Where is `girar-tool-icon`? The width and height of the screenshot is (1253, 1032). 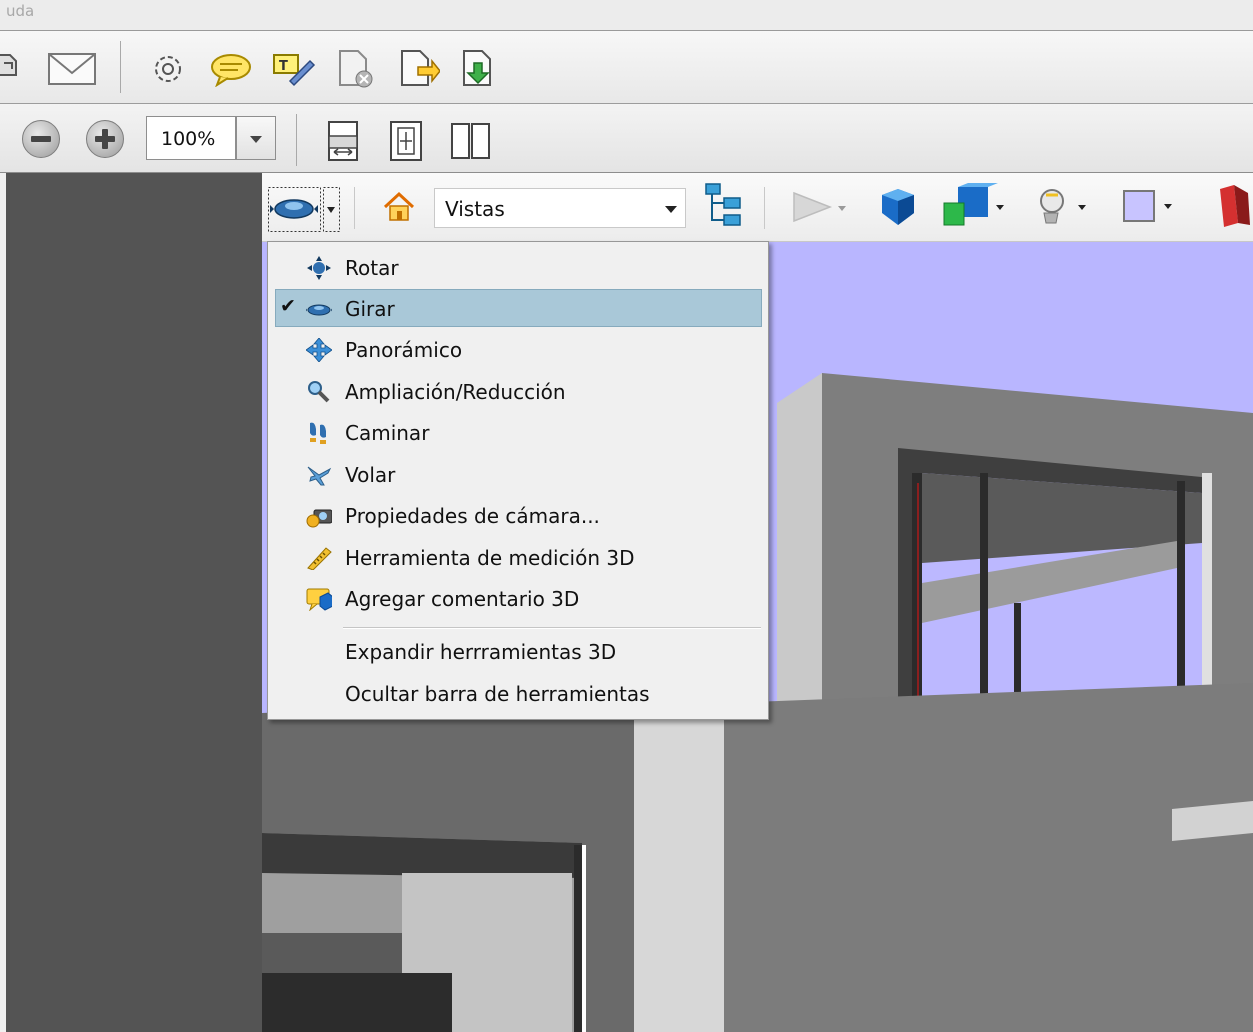 girar-tool-icon is located at coordinates (304, 210).